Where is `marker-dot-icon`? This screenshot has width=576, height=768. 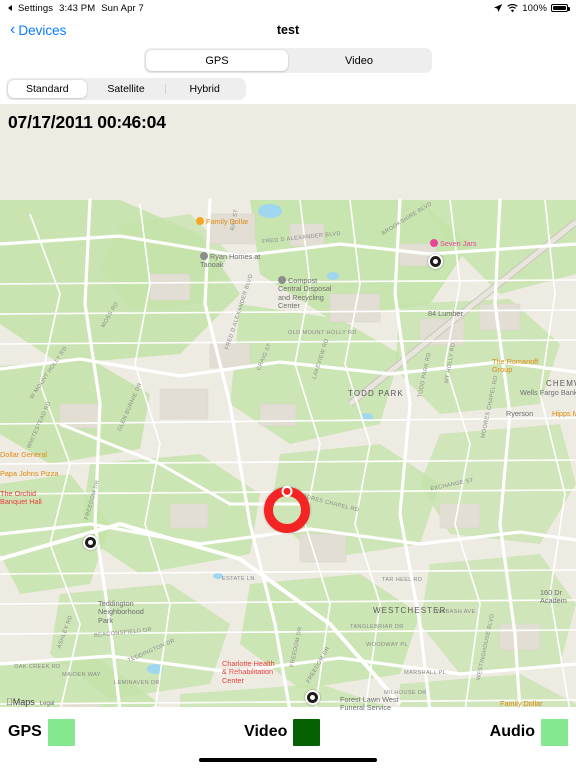 marker-dot-icon is located at coordinates (287, 491).